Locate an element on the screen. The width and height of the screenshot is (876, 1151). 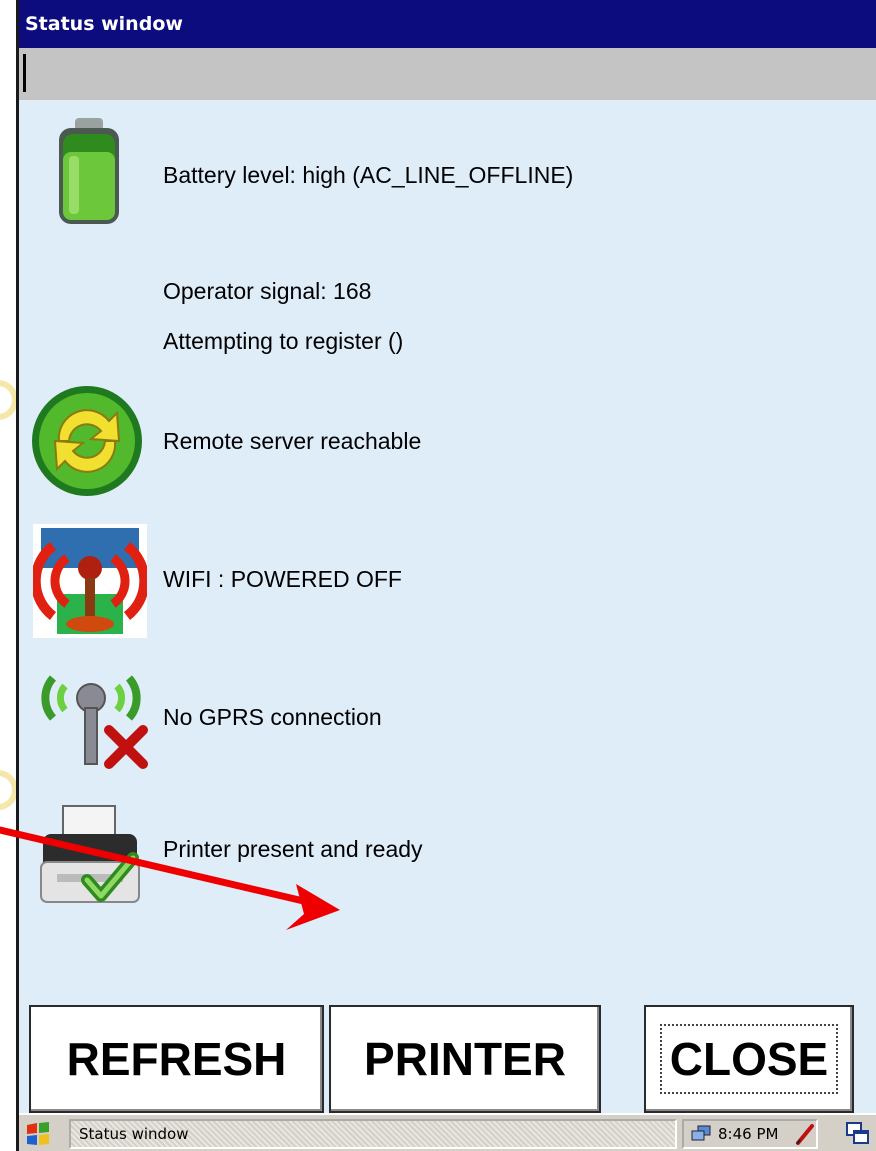
background-page-strip is located at coordinates (9, 575).